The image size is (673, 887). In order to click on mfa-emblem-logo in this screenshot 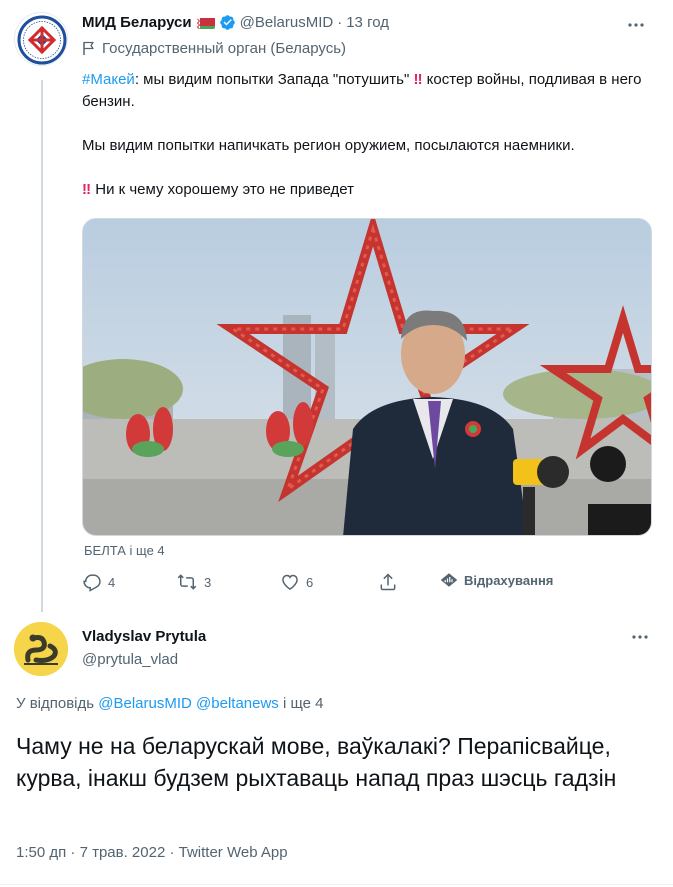, I will do `click(41, 39)`.